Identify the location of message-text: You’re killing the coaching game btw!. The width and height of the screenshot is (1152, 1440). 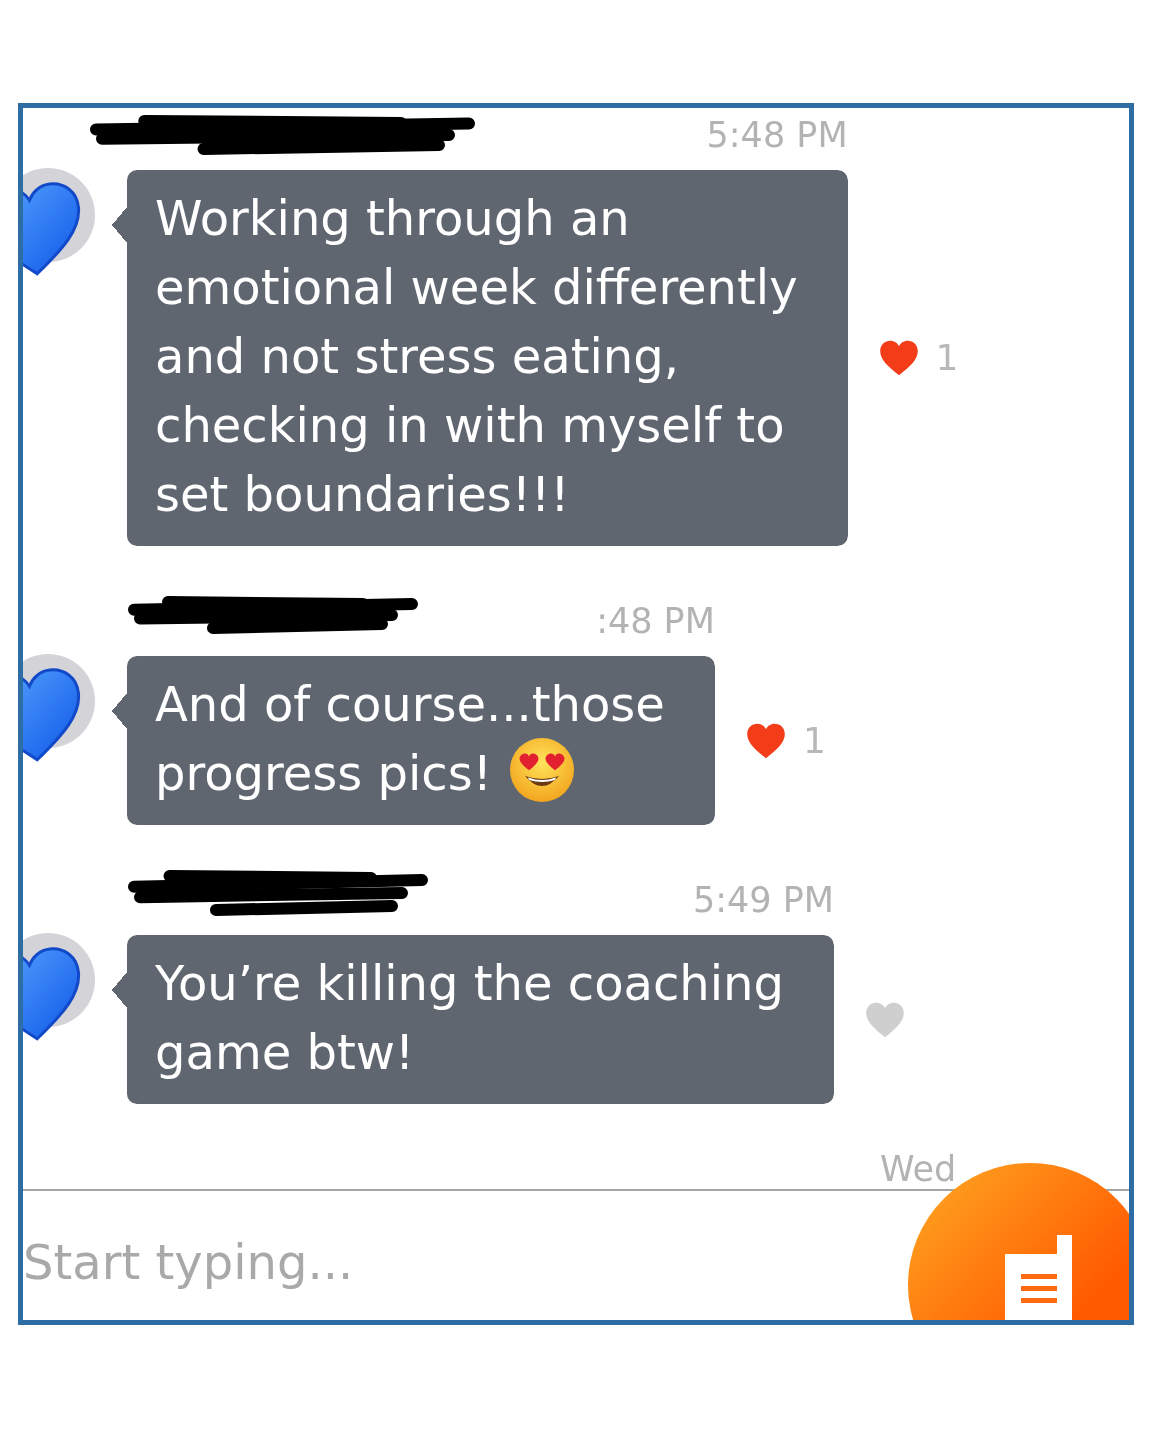
(469, 1017).